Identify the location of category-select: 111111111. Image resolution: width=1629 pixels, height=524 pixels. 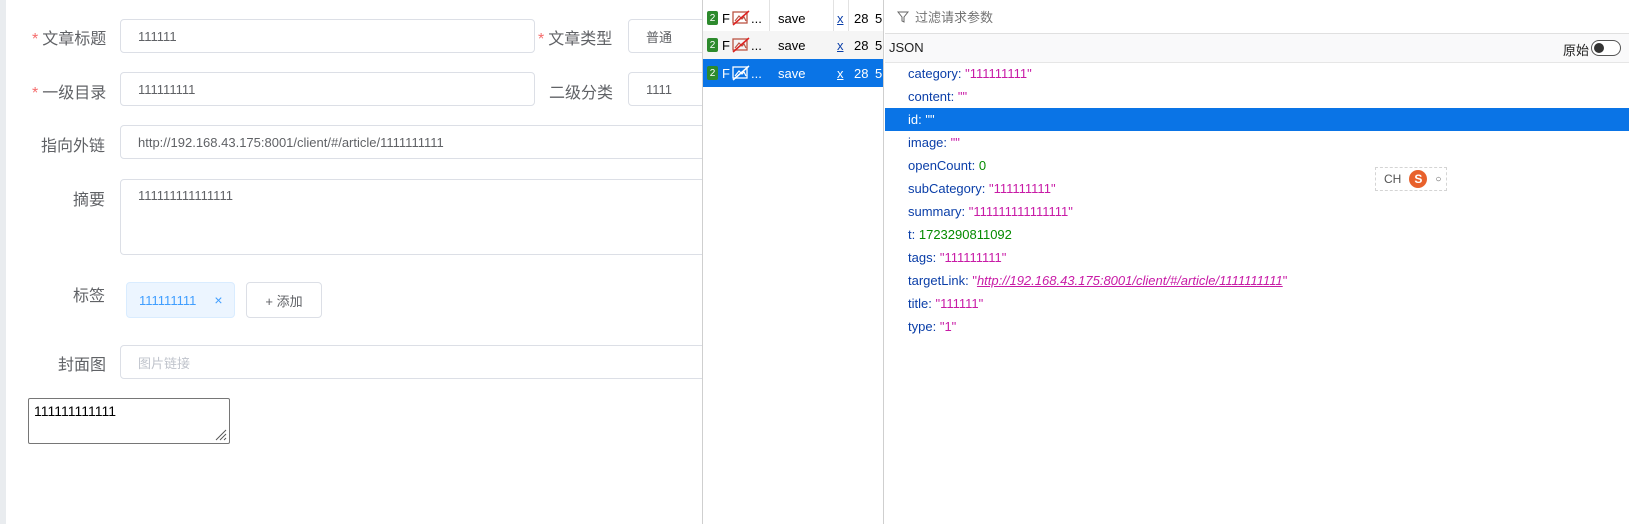
(327, 89).